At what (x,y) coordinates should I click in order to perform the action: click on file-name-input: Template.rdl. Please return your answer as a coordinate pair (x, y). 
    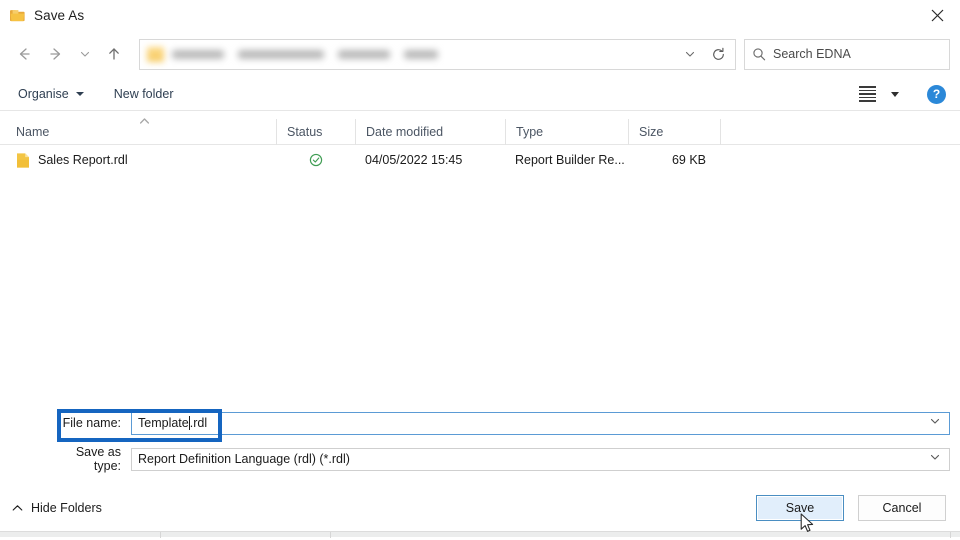
    Looking at the image, I should click on (540, 423).